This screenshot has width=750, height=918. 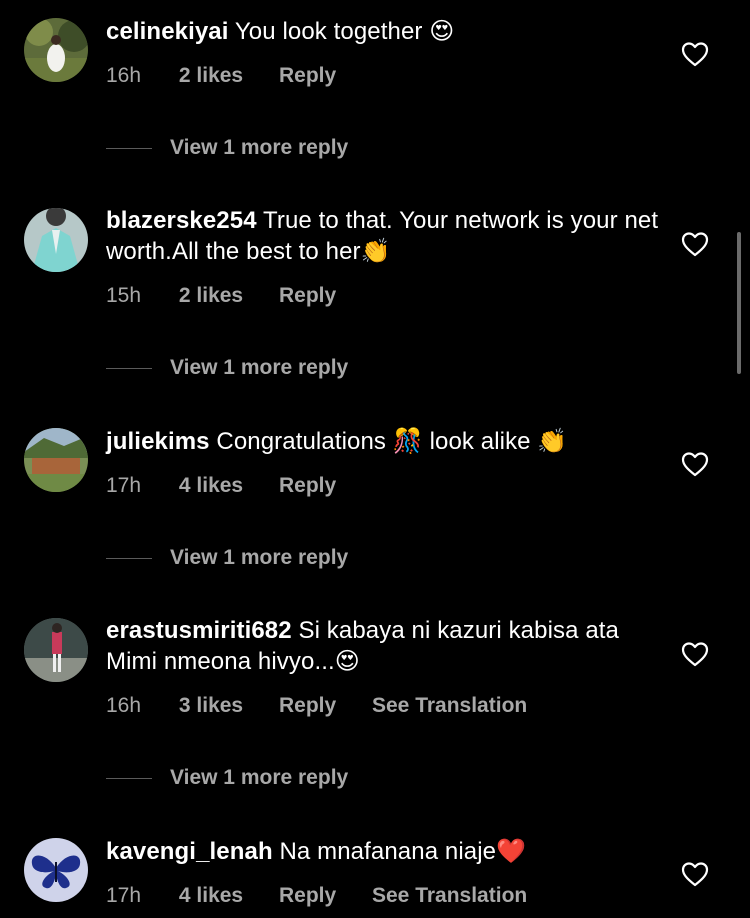 What do you see at coordinates (388, 851) in the screenshot?
I see `comment-text: Na mnafanana niaje` at bounding box center [388, 851].